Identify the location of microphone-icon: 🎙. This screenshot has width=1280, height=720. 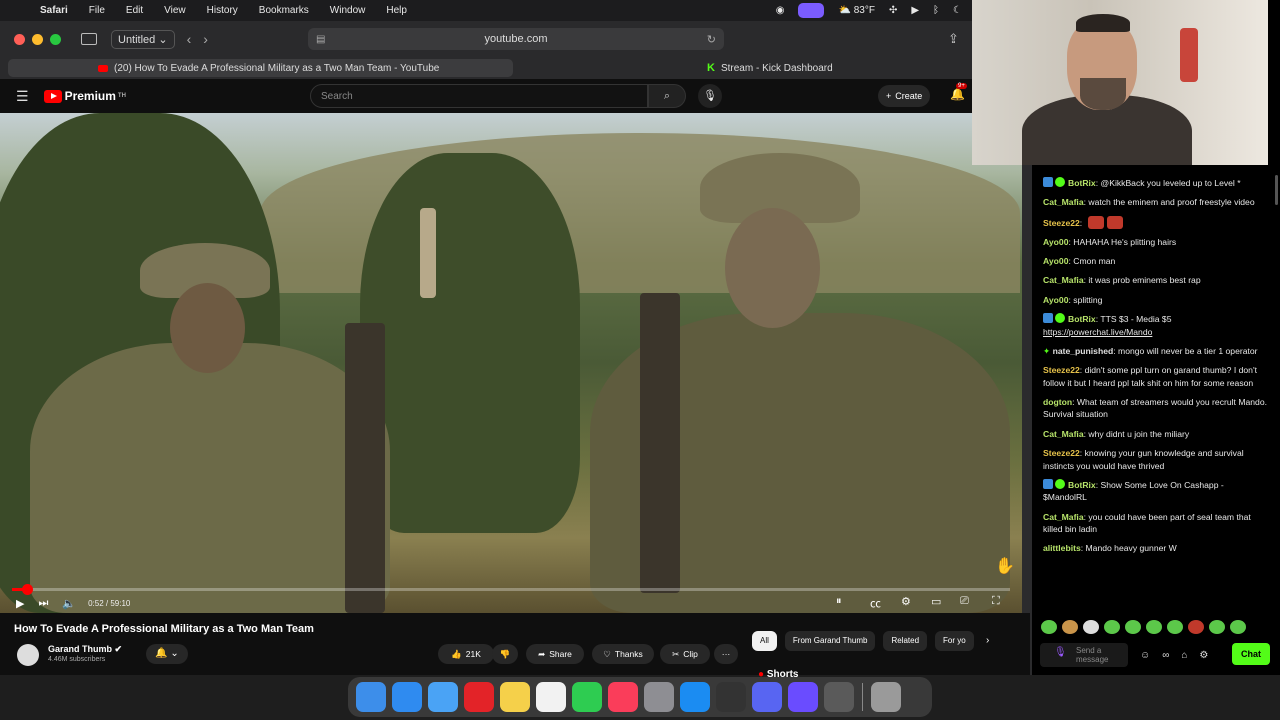
(1060, 653).